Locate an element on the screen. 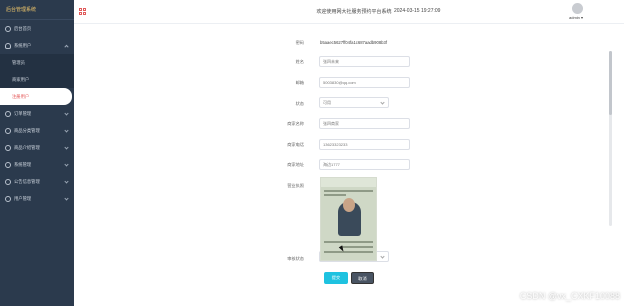  sidebar-item-label: 订单管理 is located at coordinates (23, 113).